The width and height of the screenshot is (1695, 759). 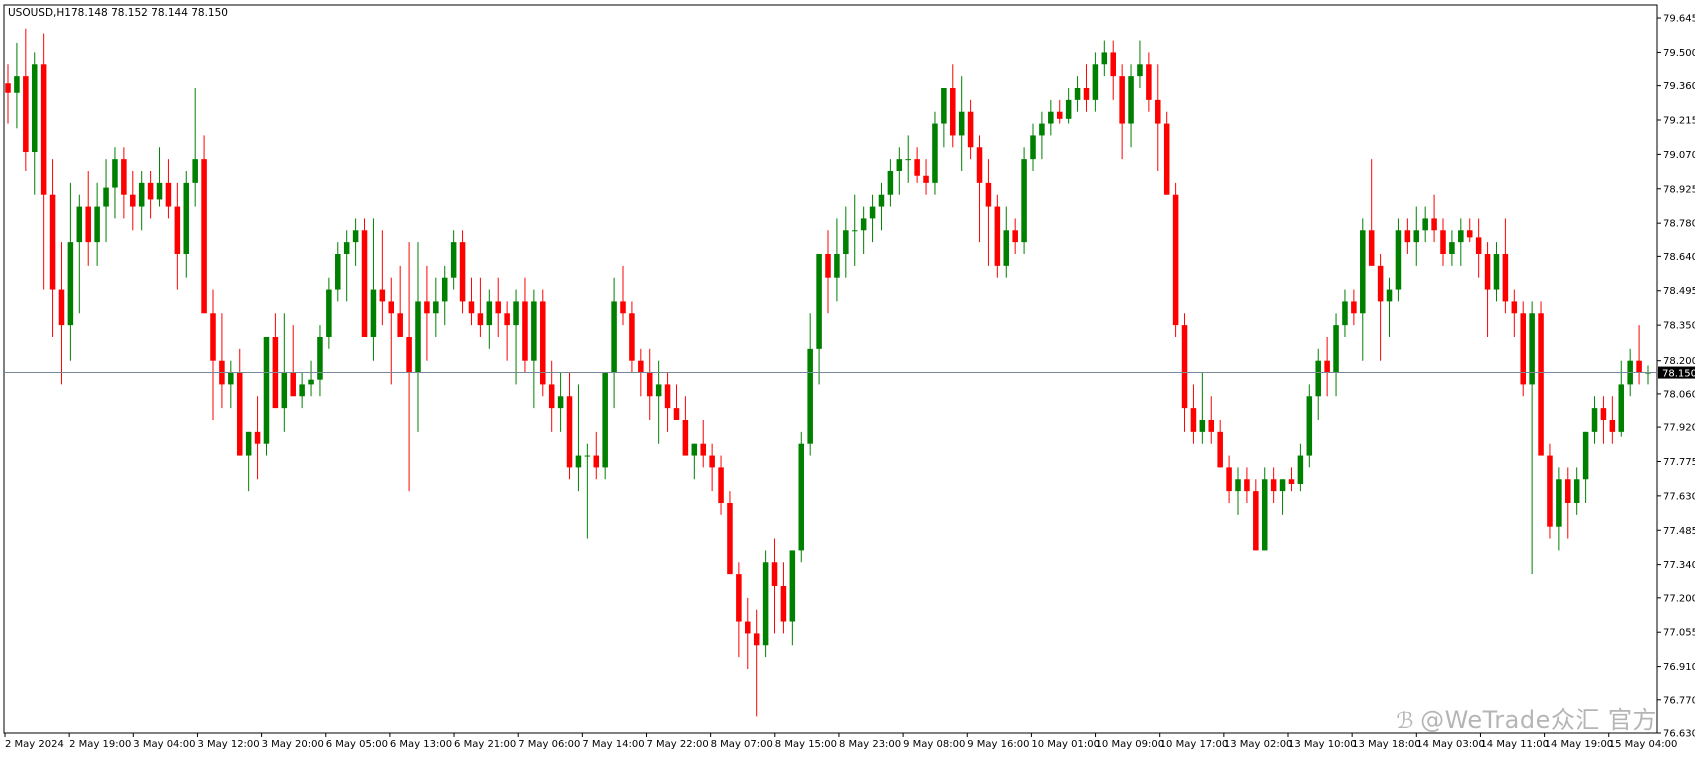 I want to click on y-tick-label: 78.925, so click(x=1679, y=189).